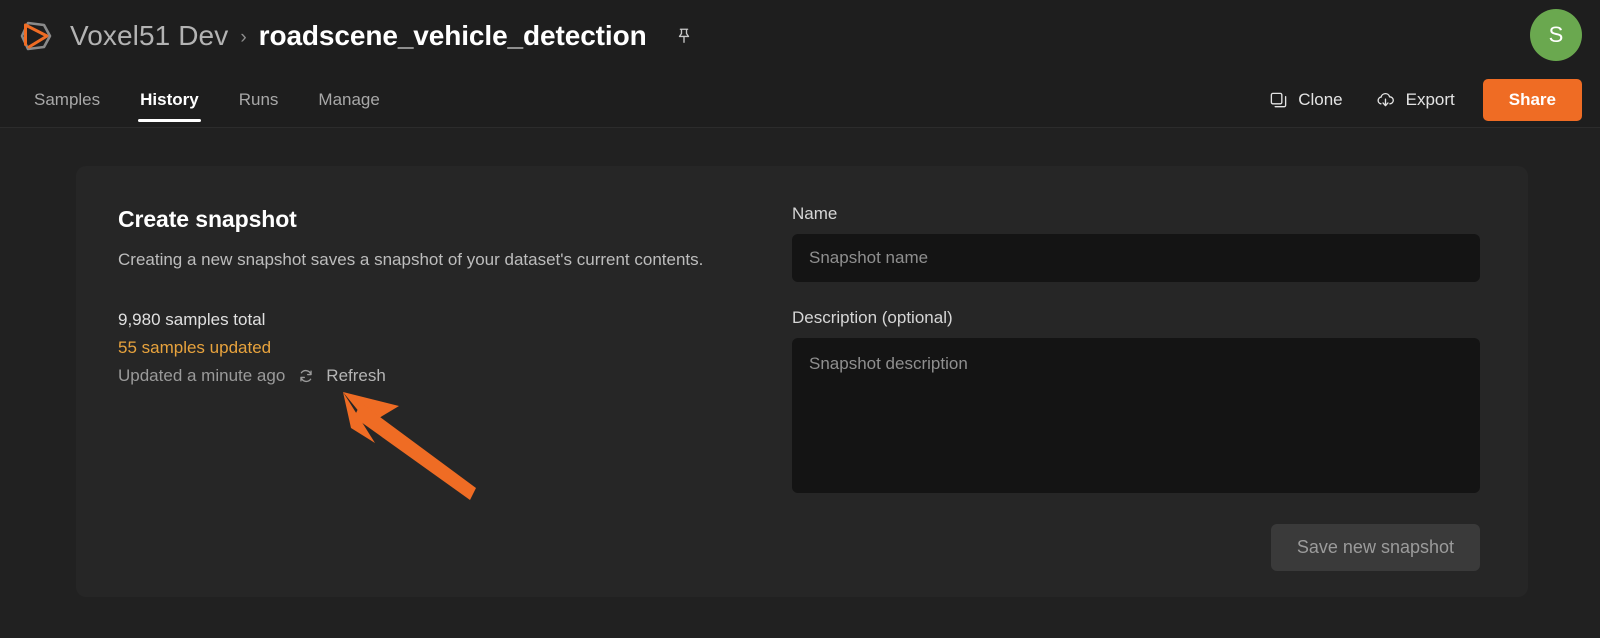  I want to click on clone-label: Clone, so click(1320, 99).